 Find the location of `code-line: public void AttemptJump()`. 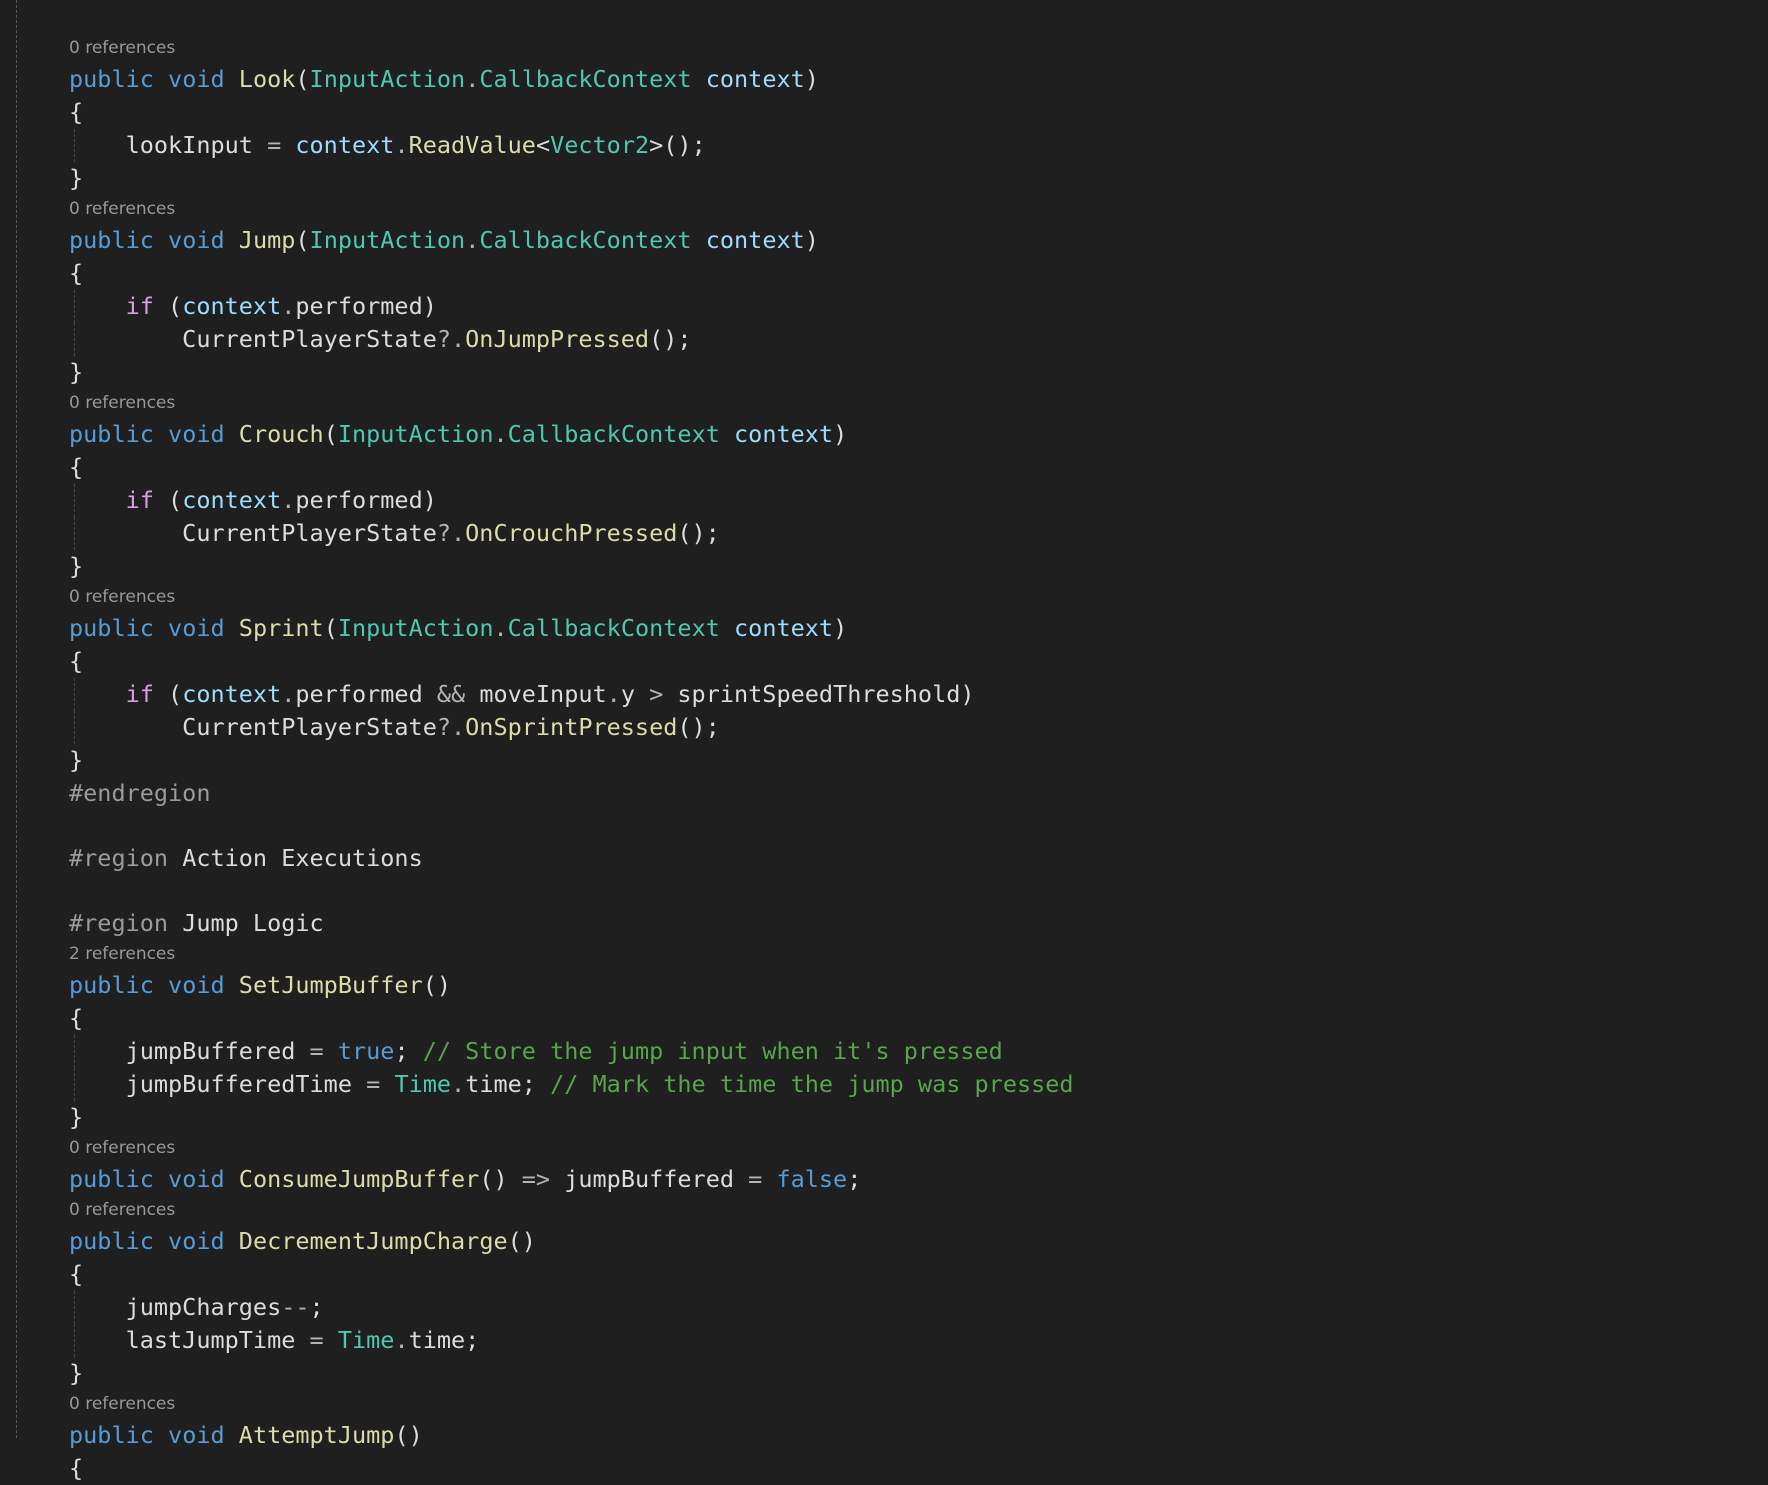

code-line: public void AttemptJump() is located at coordinates (918, 1435).